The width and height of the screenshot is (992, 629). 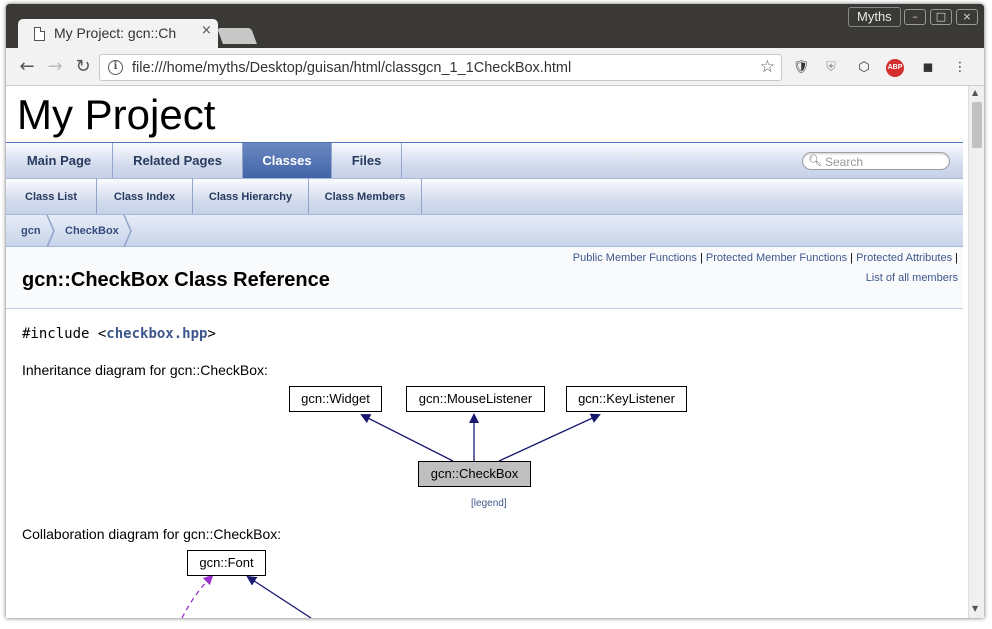 I want to click on legend-link: [legend], so click(x=489, y=503).